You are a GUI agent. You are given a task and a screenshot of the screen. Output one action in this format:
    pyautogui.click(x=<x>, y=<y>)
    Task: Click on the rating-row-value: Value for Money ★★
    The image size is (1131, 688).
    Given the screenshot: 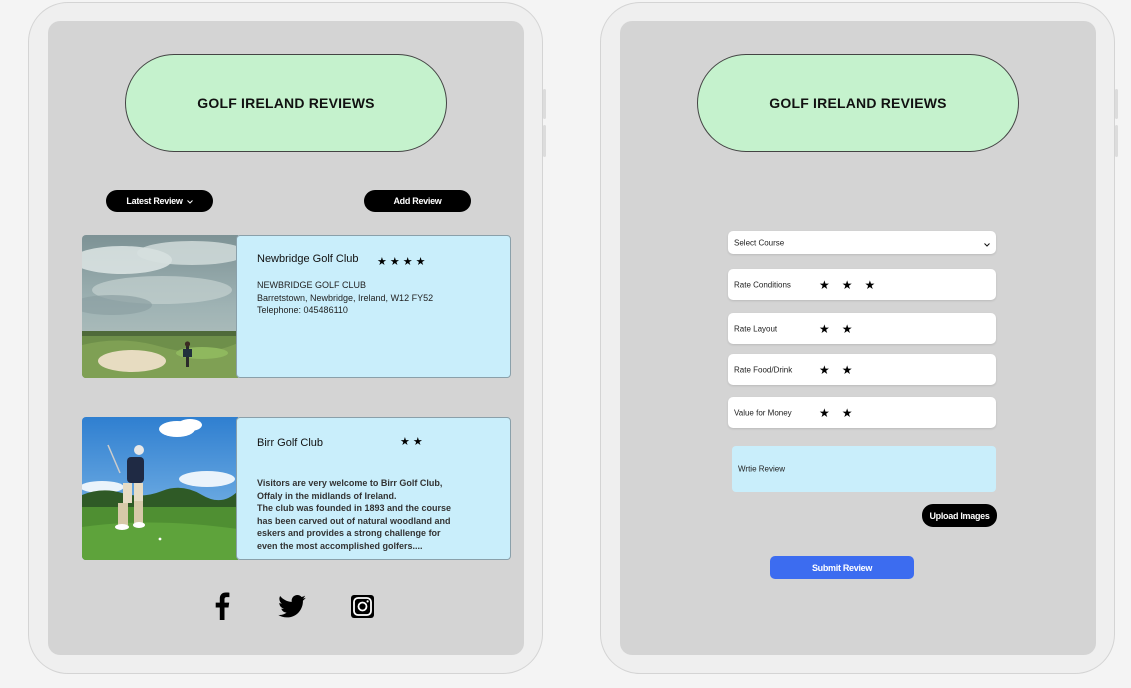 What is the action you would take?
    pyautogui.click(x=862, y=412)
    